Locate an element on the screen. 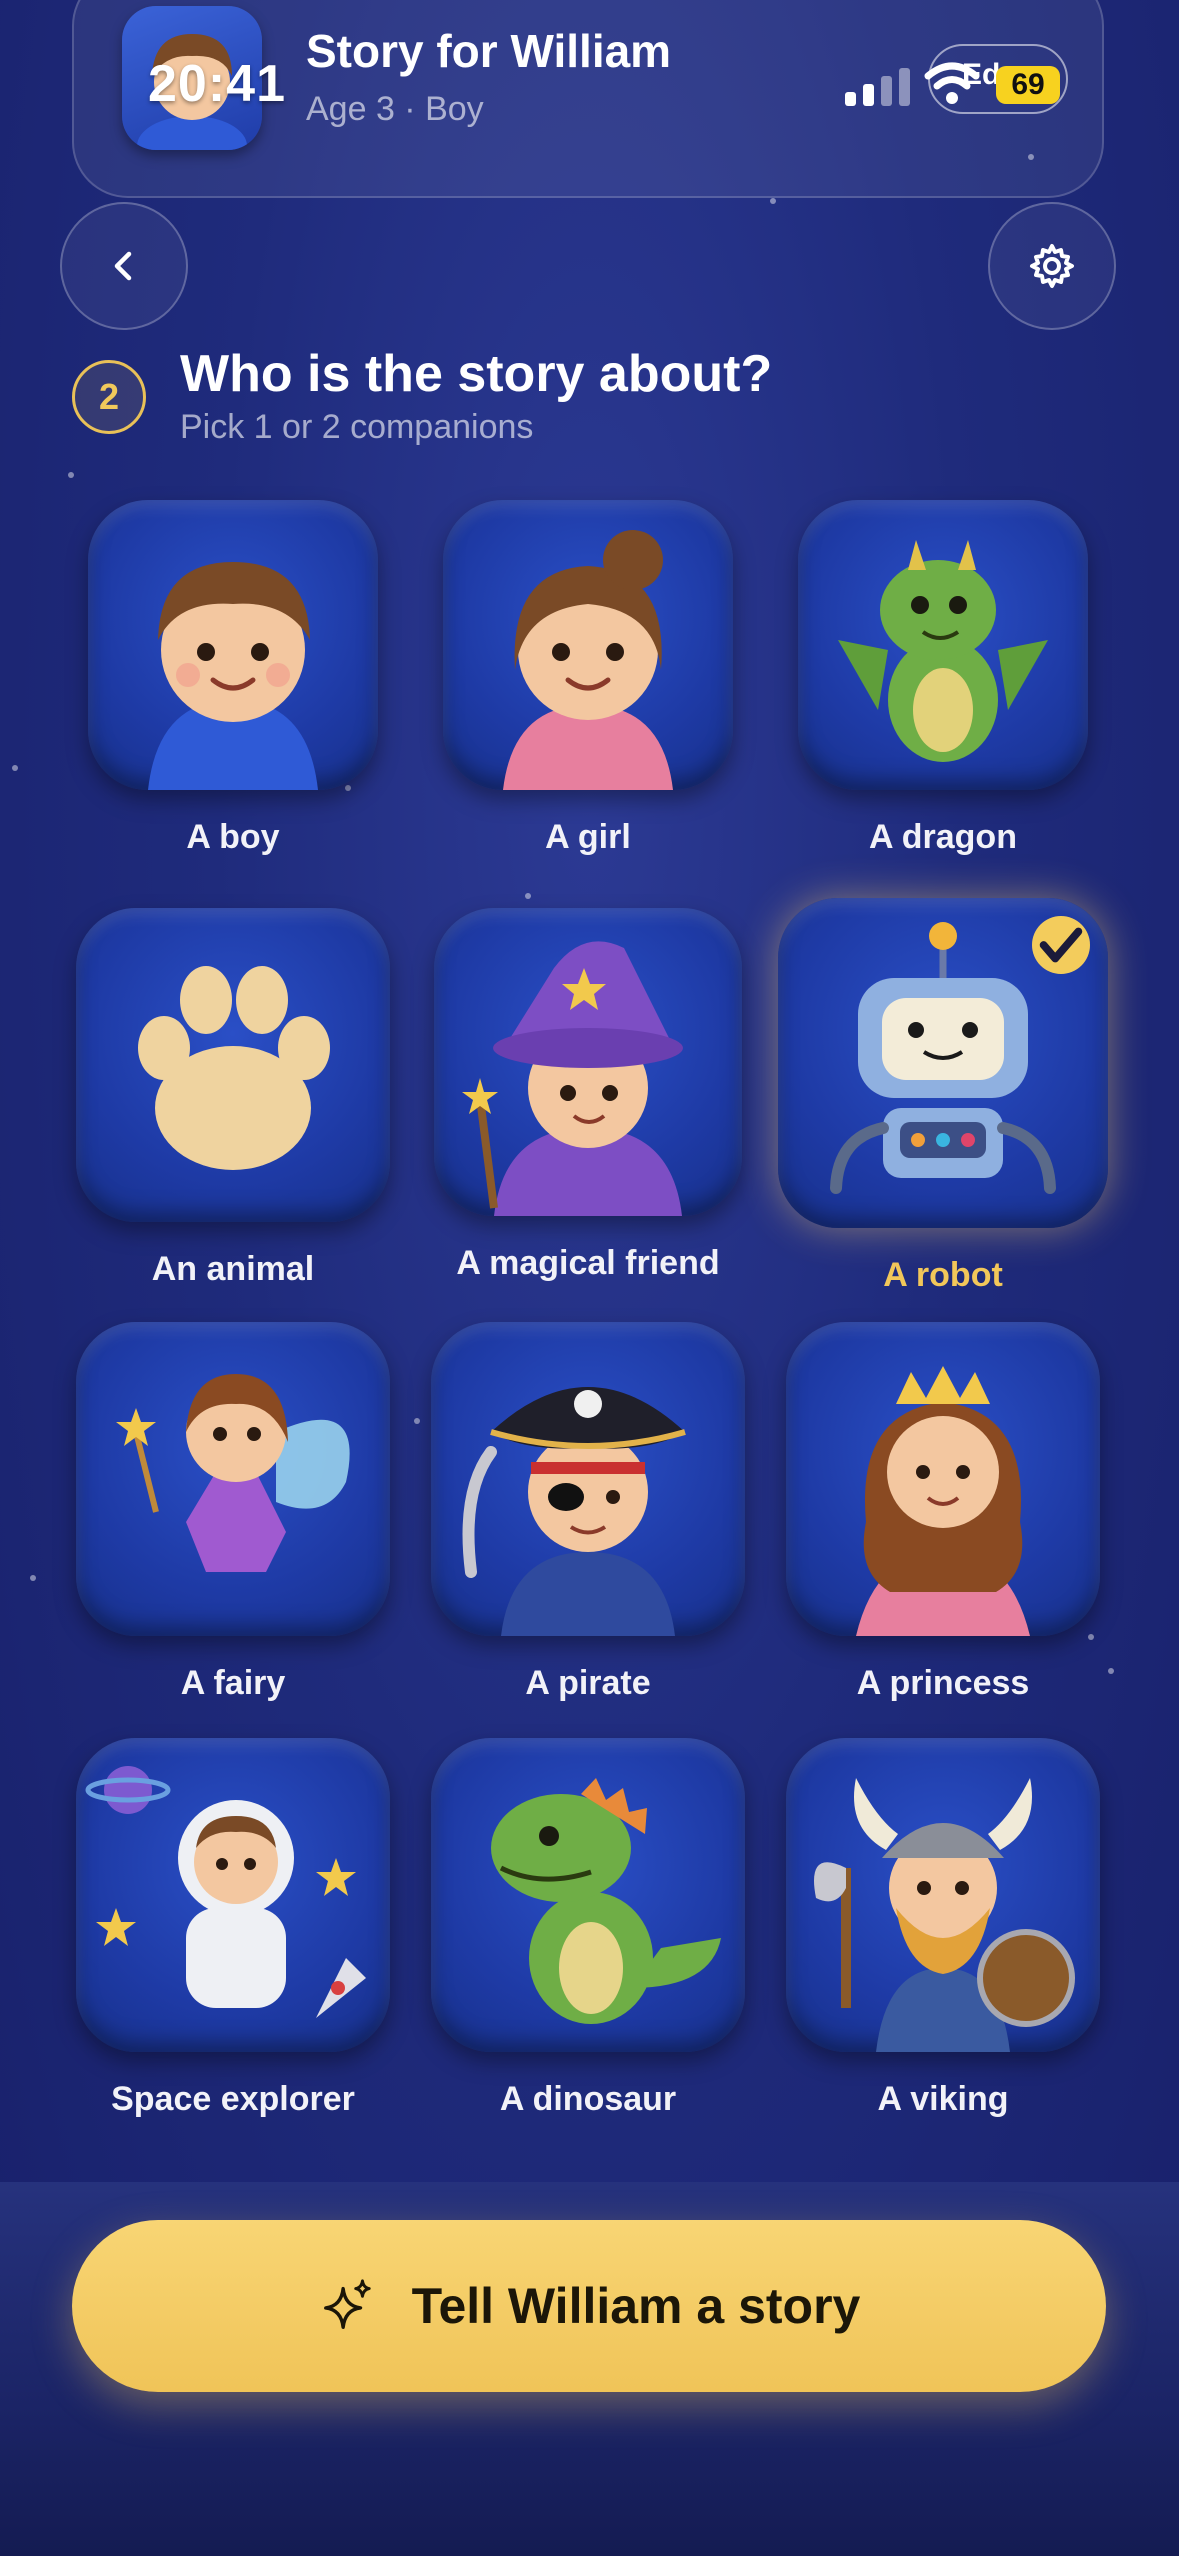 This screenshot has height=2556, width=1179. companion-card-fairy: A fairy is located at coordinates (233, 1512).